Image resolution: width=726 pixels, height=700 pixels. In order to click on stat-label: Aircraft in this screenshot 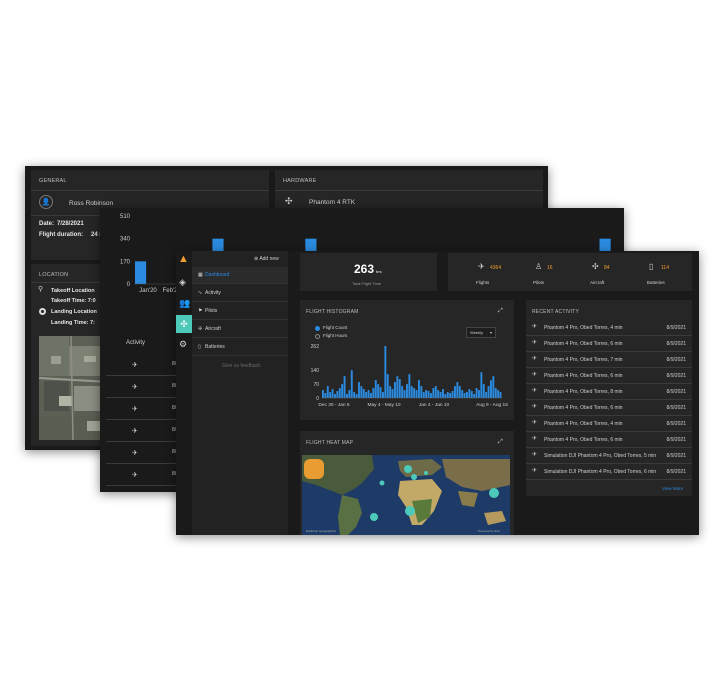, I will do `click(597, 282)`.